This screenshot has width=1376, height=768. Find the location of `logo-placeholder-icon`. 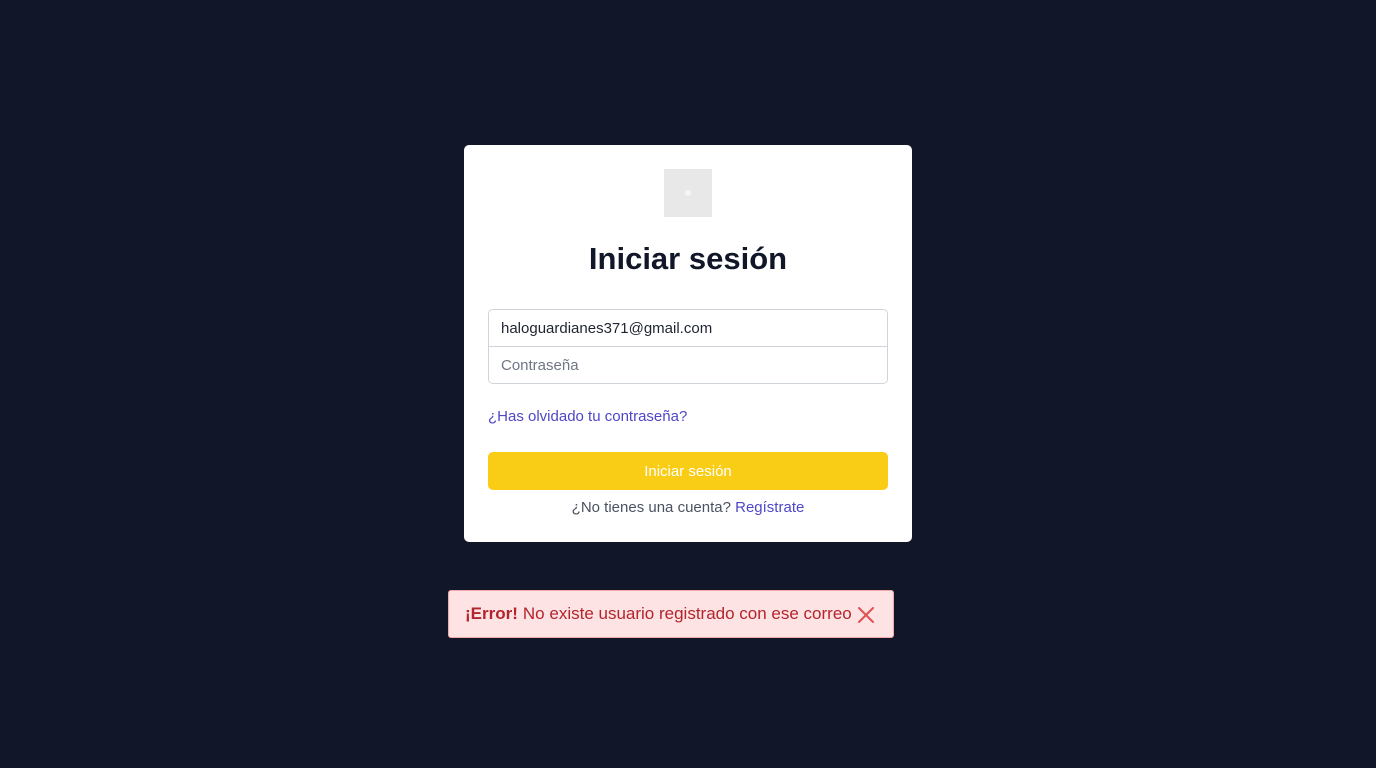

logo-placeholder-icon is located at coordinates (688, 193).